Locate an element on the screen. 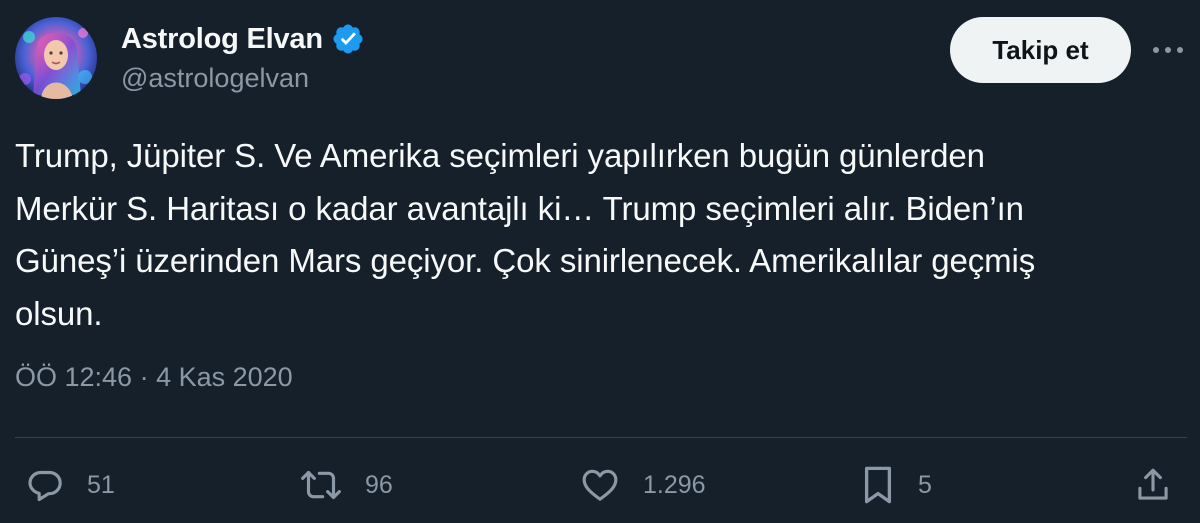 Image resolution: width=1200 pixels, height=523 pixels. retweet-count: 96 is located at coordinates (379, 484).